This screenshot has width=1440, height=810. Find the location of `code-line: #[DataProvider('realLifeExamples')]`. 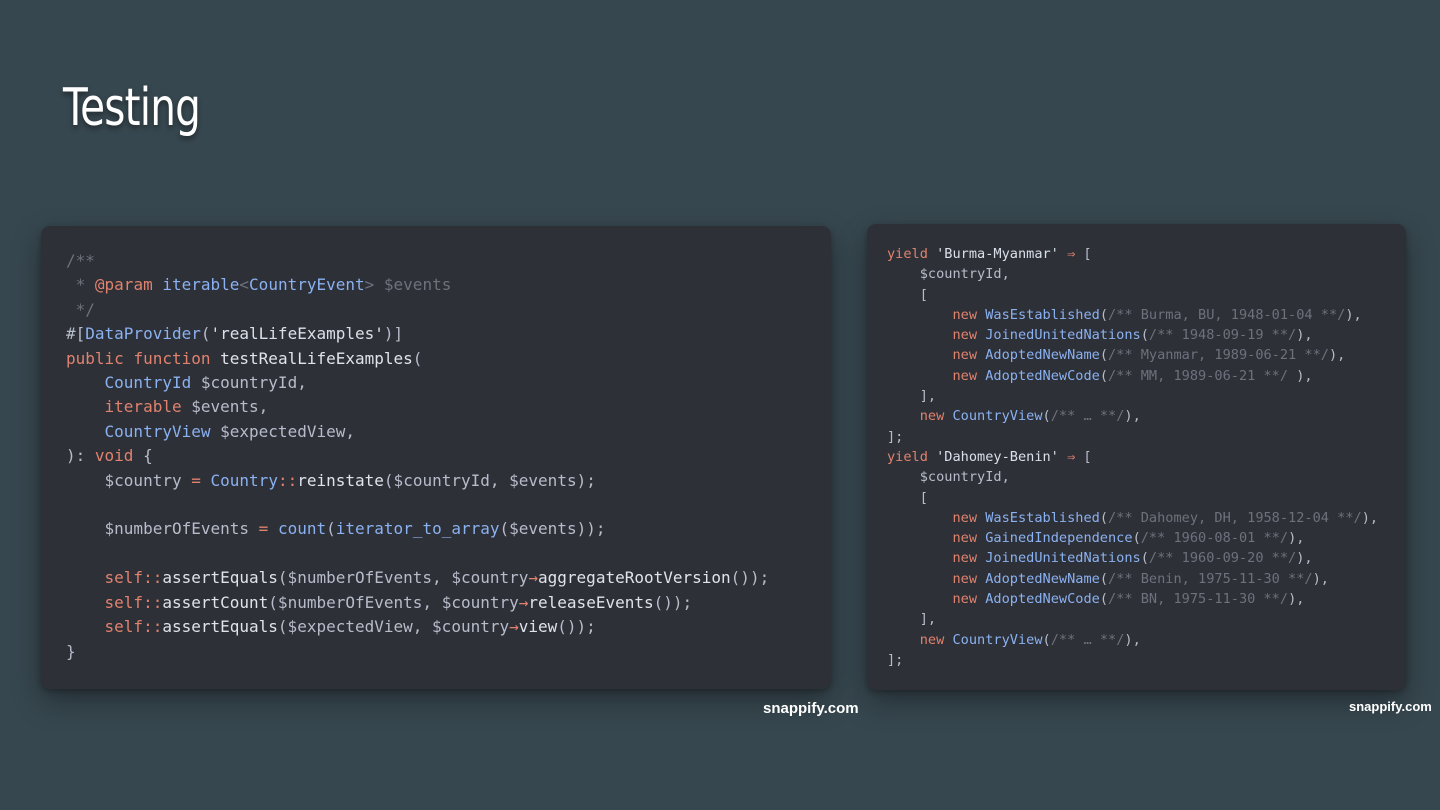

code-line: #[DataProvider('realLifeExamples')] is located at coordinates (448, 334).